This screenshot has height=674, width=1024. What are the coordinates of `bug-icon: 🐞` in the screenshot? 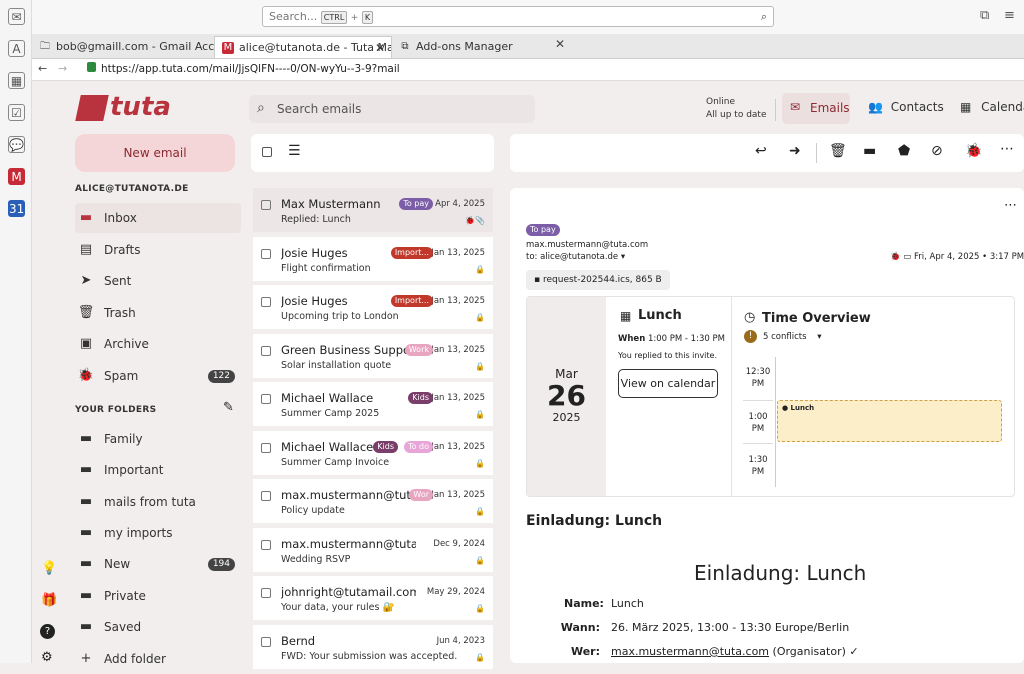 It's located at (895, 257).